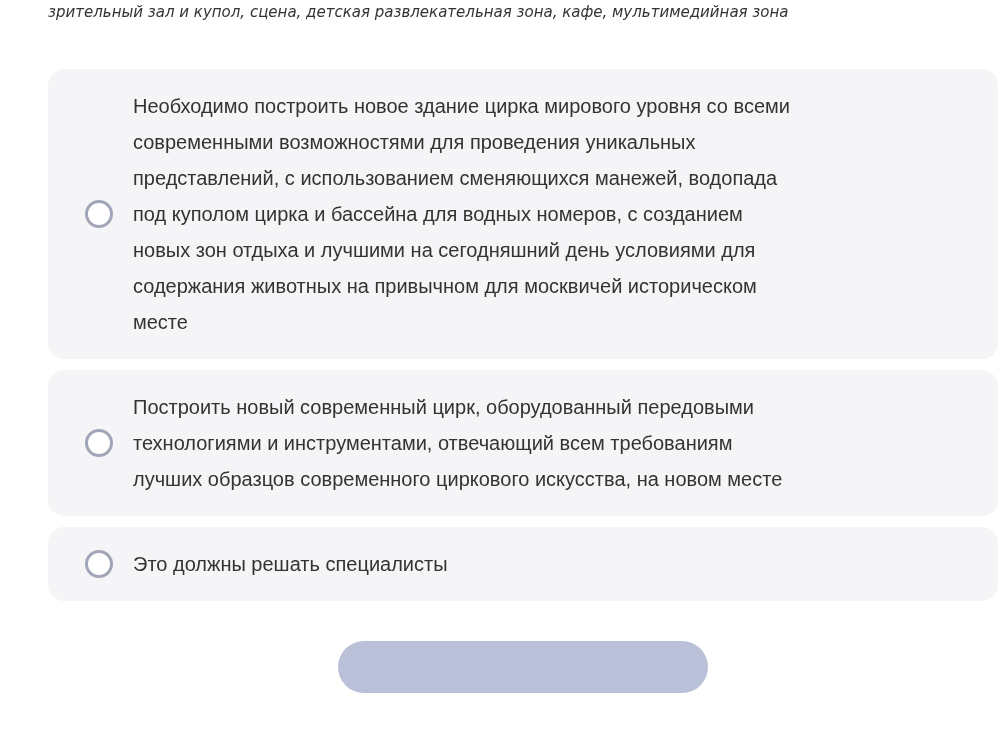  Describe the element at coordinates (458, 443) in the screenshot. I see `option-label: Построить новый современный цирк, оборудованный передовыми технологиями и инструментами, отвечающий всем требованиям лучших образцов современного циркового искусства, на новом месте` at that location.